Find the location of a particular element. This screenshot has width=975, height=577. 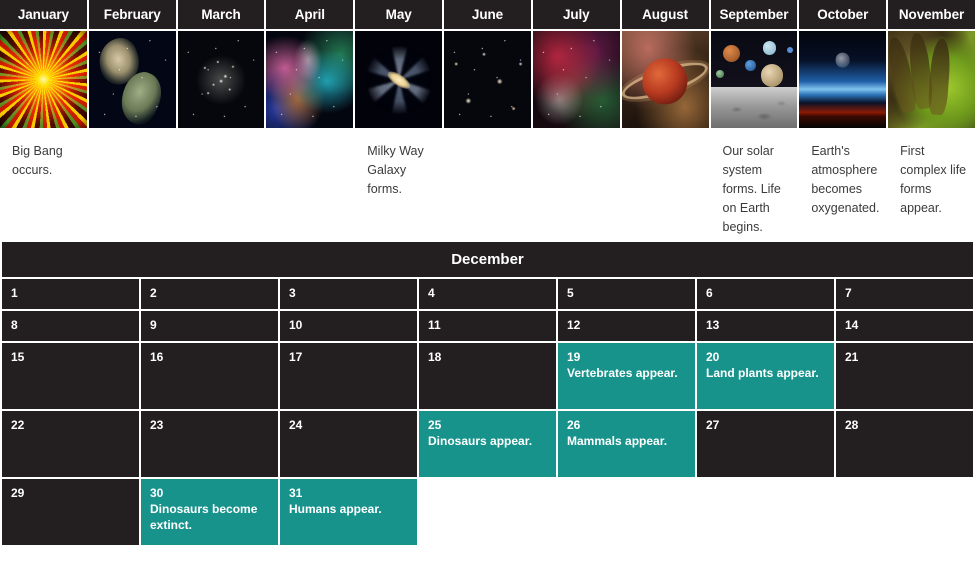

calendar-day-number: 2 is located at coordinates (153, 293).